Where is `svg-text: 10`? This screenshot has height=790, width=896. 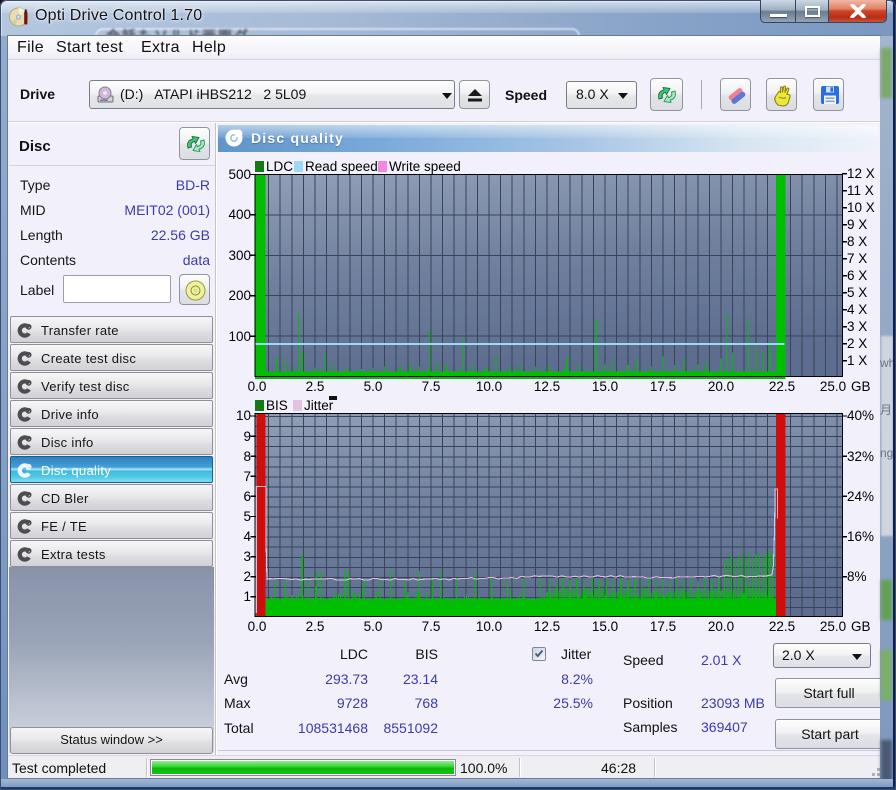
svg-text: 10 is located at coordinates (243, 415).